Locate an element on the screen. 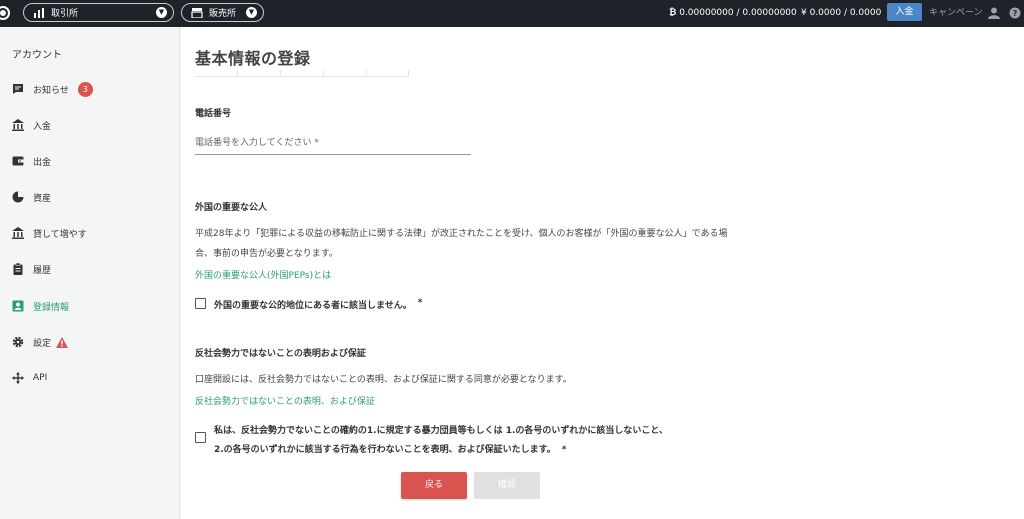  sidebar-item-label: 登録情報 is located at coordinates (51, 307).